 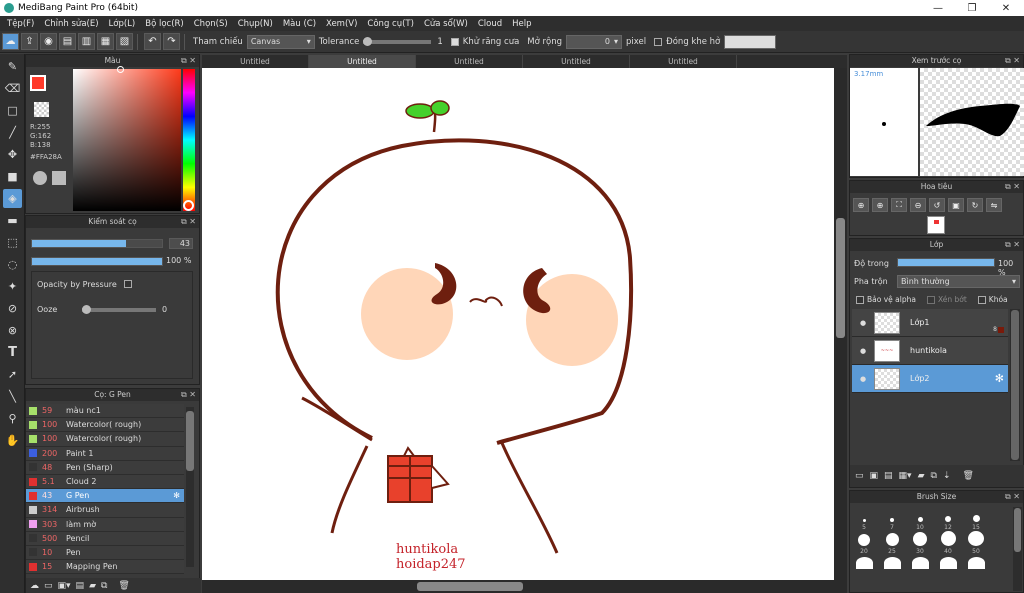 I want to click on new-brush-icon: ▭, so click(x=48, y=586).